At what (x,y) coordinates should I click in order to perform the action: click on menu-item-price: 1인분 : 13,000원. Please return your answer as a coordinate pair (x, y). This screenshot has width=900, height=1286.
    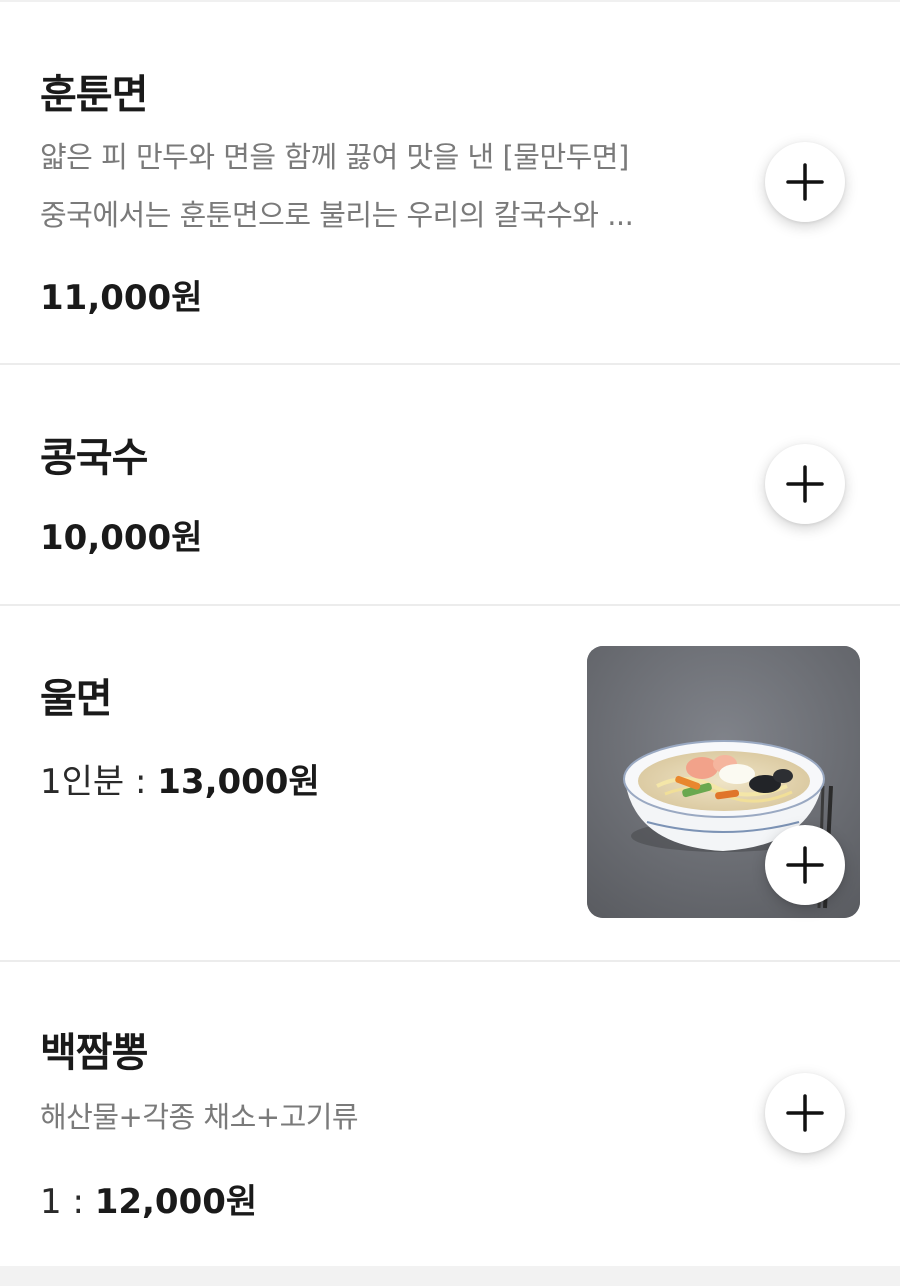
    Looking at the image, I should click on (180, 778).